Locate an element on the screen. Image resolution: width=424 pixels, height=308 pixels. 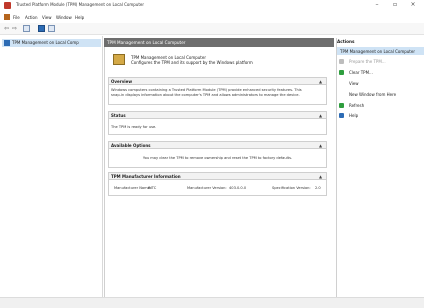
spec-version-label: Specification Version: is located at coordinates (291, 188).